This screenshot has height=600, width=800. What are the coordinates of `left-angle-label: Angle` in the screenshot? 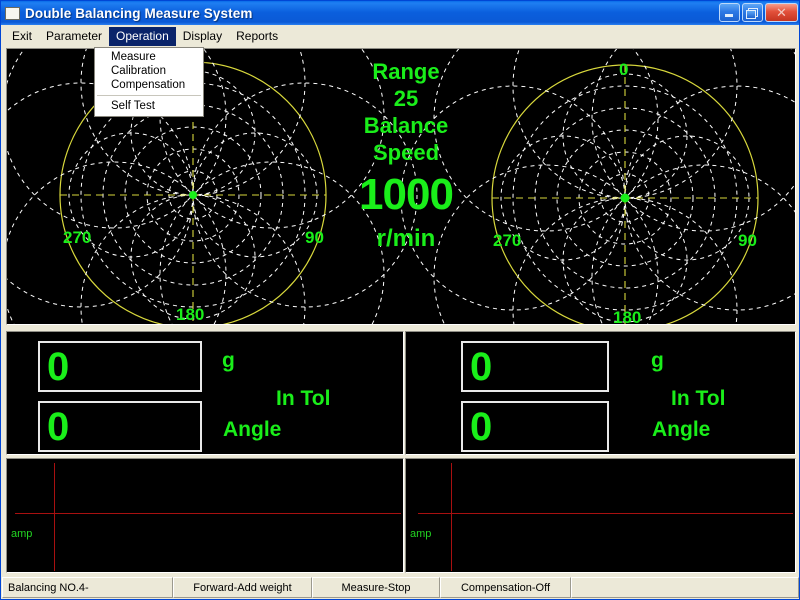 It's located at (252, 429).